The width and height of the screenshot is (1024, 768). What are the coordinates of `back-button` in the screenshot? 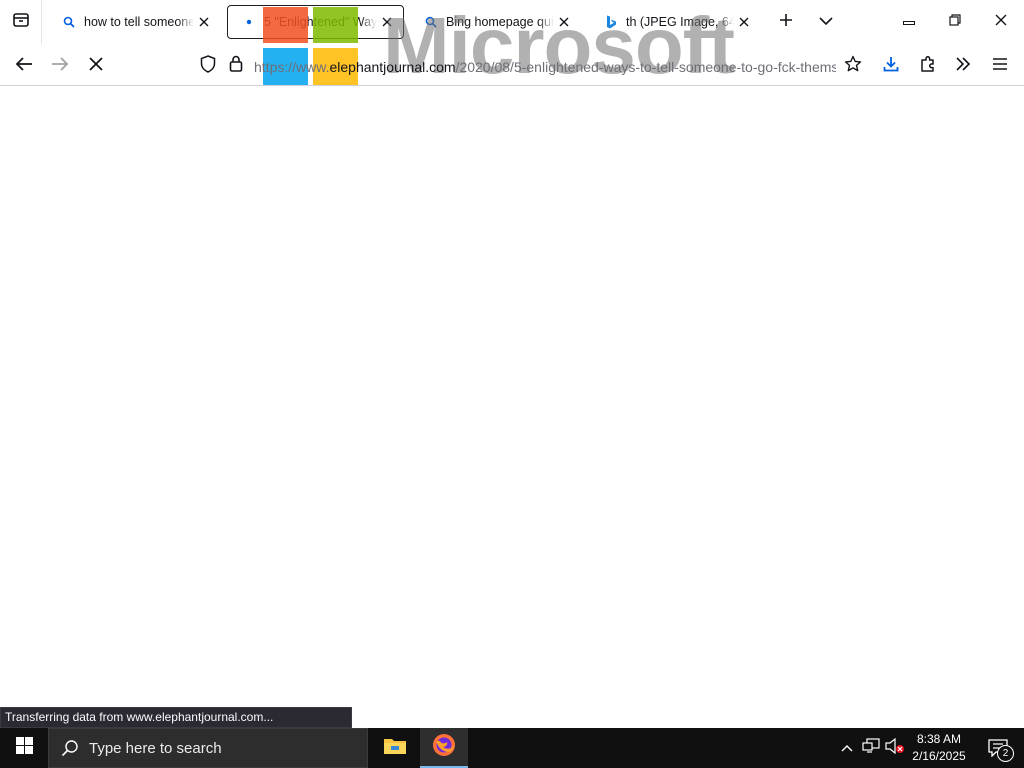 It's located at (24, 66).